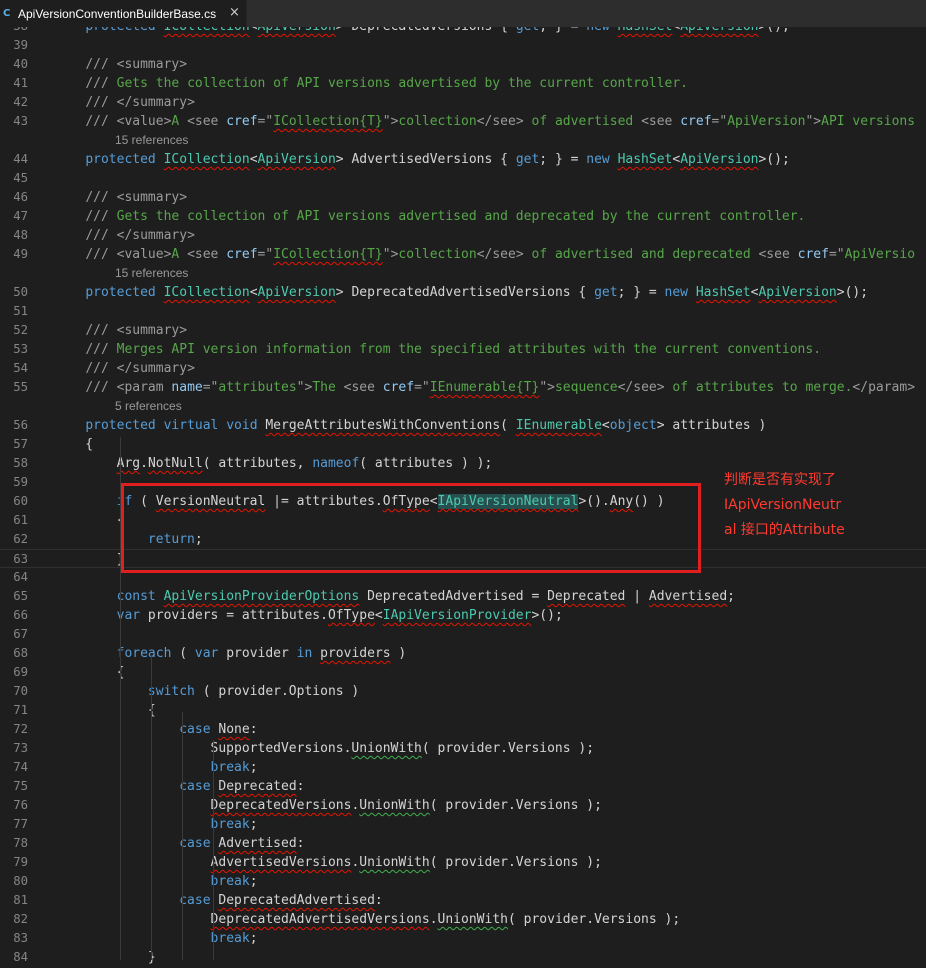 This screenshot has height=968, width=926. Describe the element at coordinates (20, 919) in the screenshot. I see `line-number: 82` at that location.